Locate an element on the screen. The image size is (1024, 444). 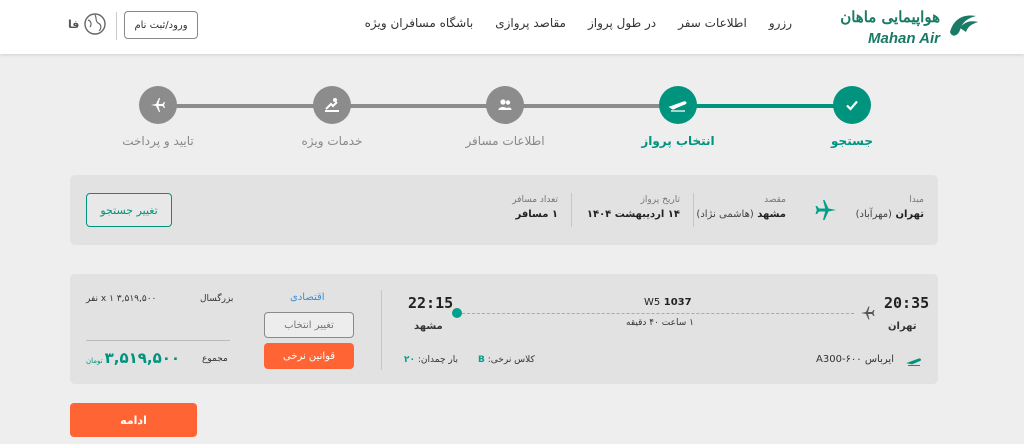
fare-class-value: B is located at coordinates (481, 360).